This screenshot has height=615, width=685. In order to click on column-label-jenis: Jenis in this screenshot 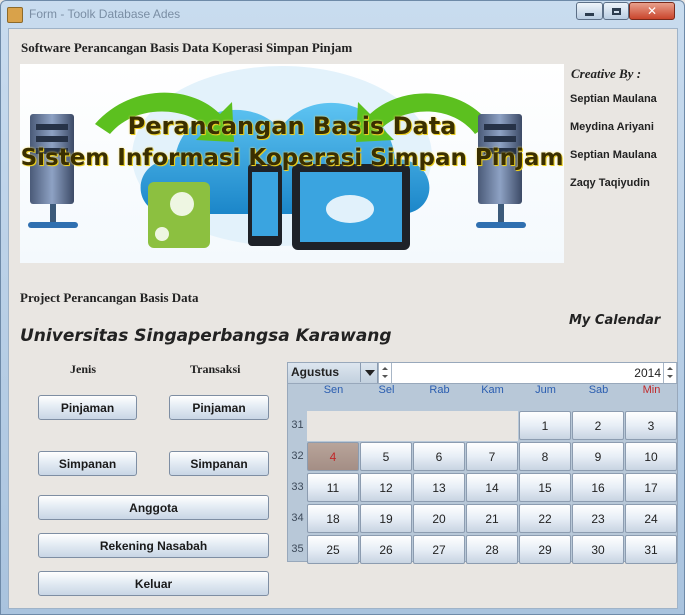, I will do `click(83, 369)`.